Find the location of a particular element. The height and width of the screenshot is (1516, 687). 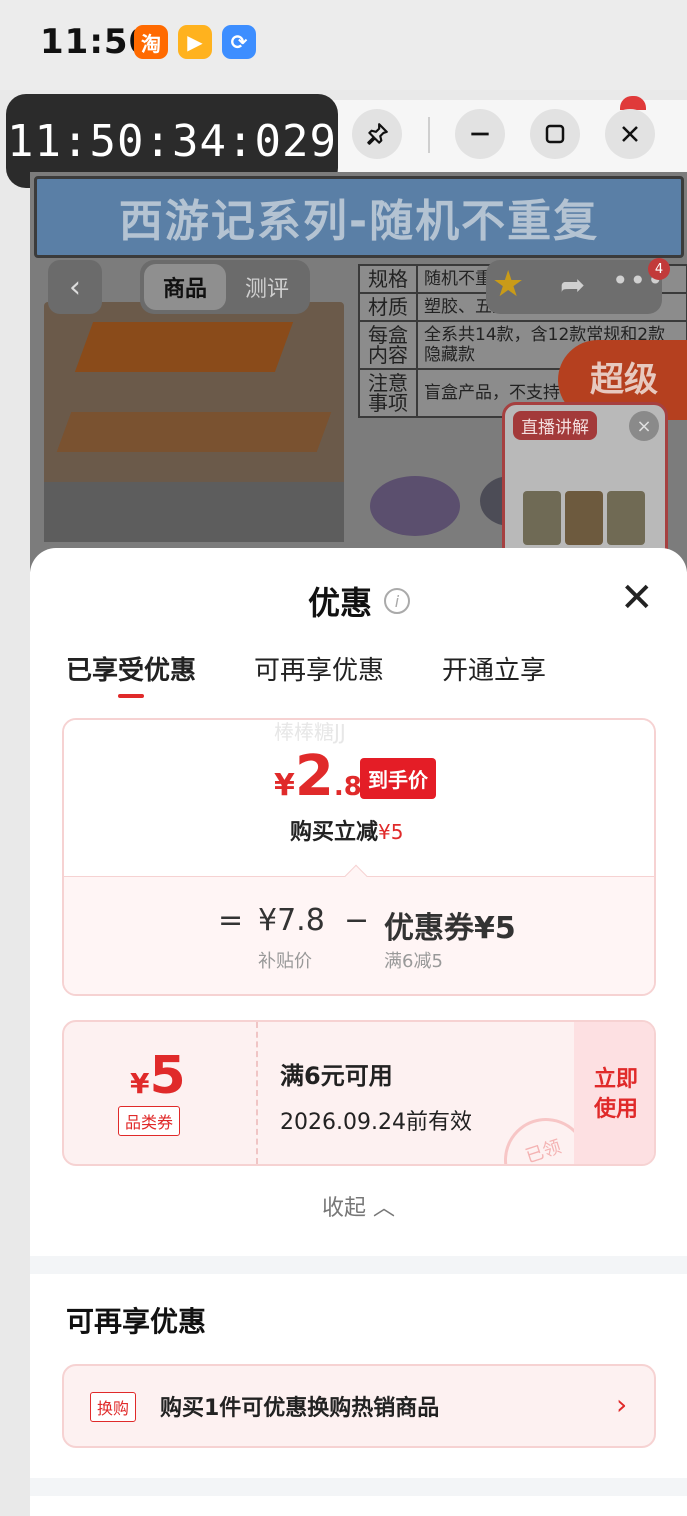

reduce-label: 购买立减 is located at coordinates (334, 832).